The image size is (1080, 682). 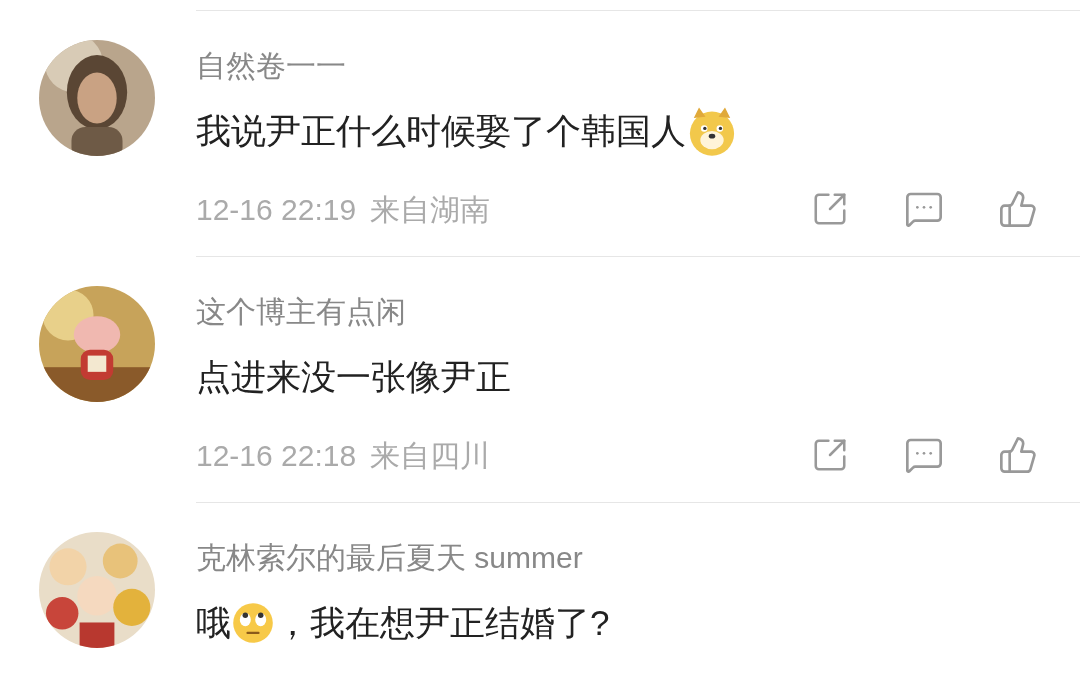 What do you see at coordinates (618, 131) in the screenshot?
I see `comment-text: 我说尹正什么时候娶了个韩国人` at bounding box center [618, 131].